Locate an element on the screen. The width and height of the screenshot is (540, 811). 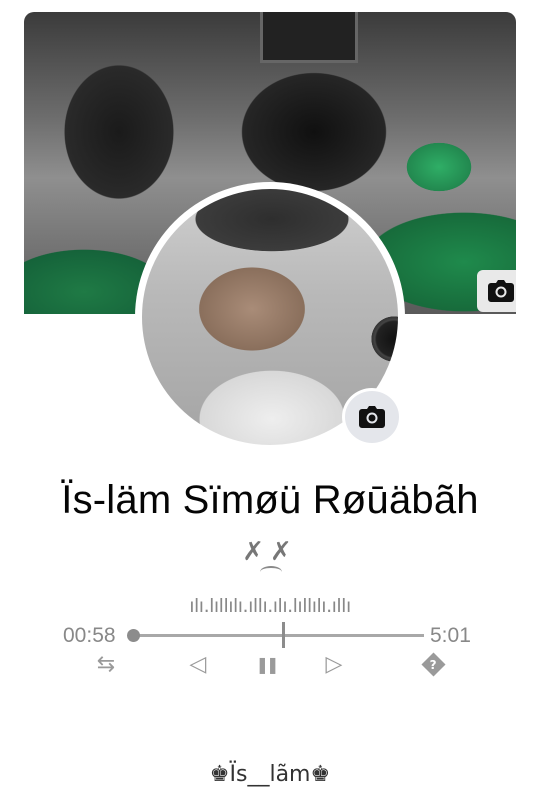
mood-symbol: ✗✗ is located at coordinates (270, 551).